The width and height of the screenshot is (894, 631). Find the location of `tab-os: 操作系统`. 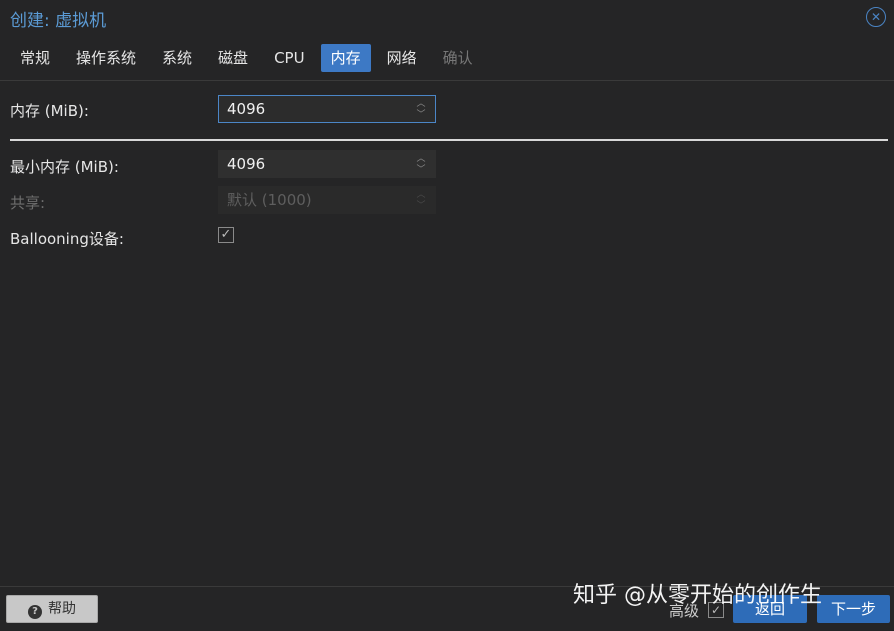

tab-os: 操作系统 is located at coordinates (106, 58).